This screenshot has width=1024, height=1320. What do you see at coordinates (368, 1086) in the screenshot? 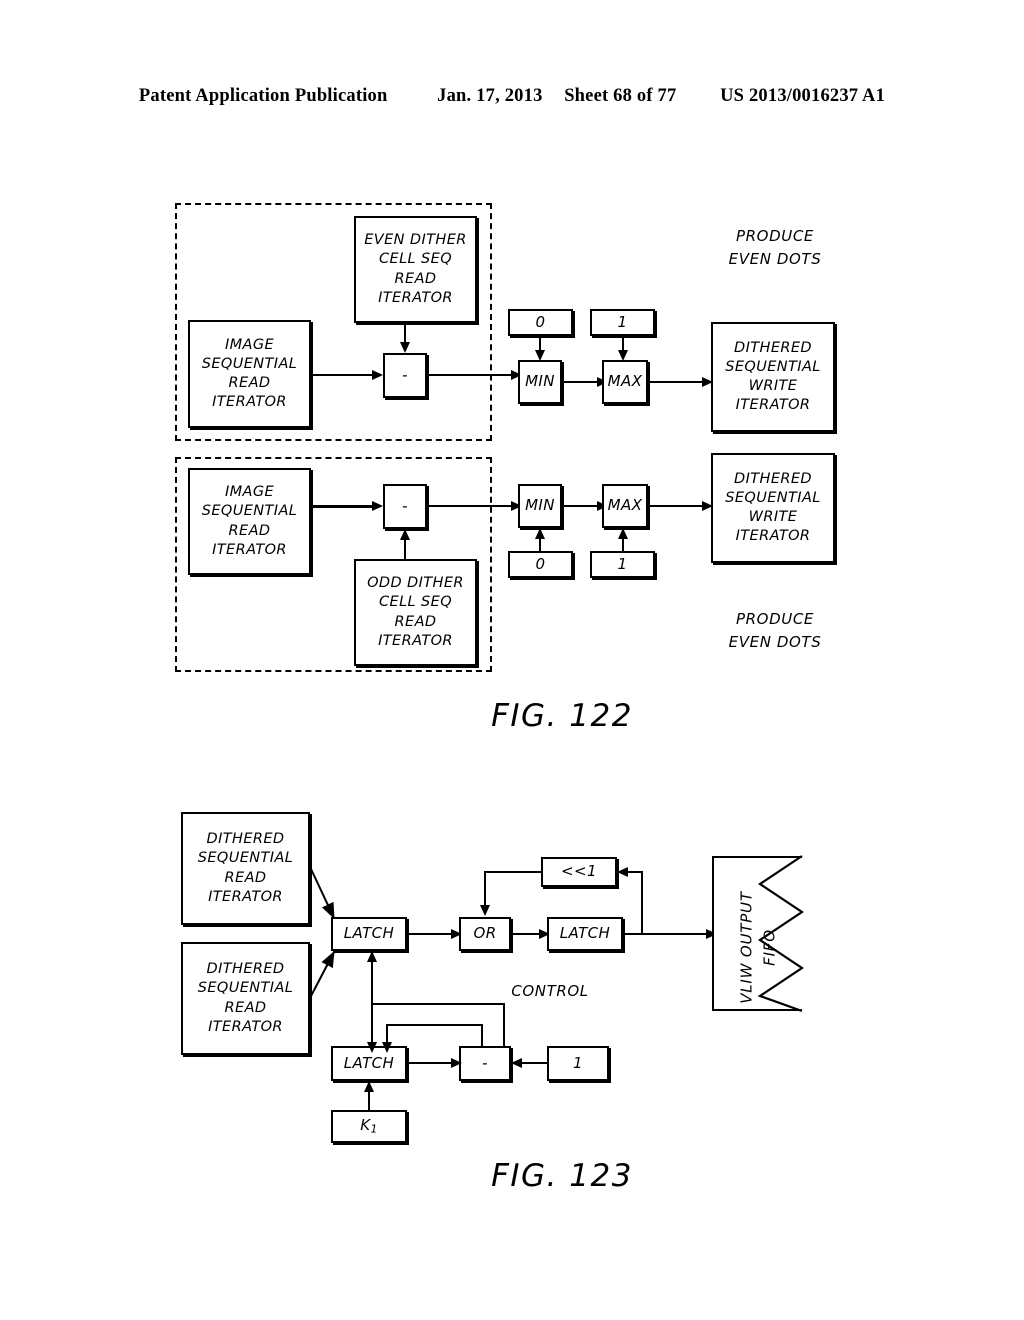
I see `arrowhead-k1-to-latch-counter` at bounding box center [368, 1086].